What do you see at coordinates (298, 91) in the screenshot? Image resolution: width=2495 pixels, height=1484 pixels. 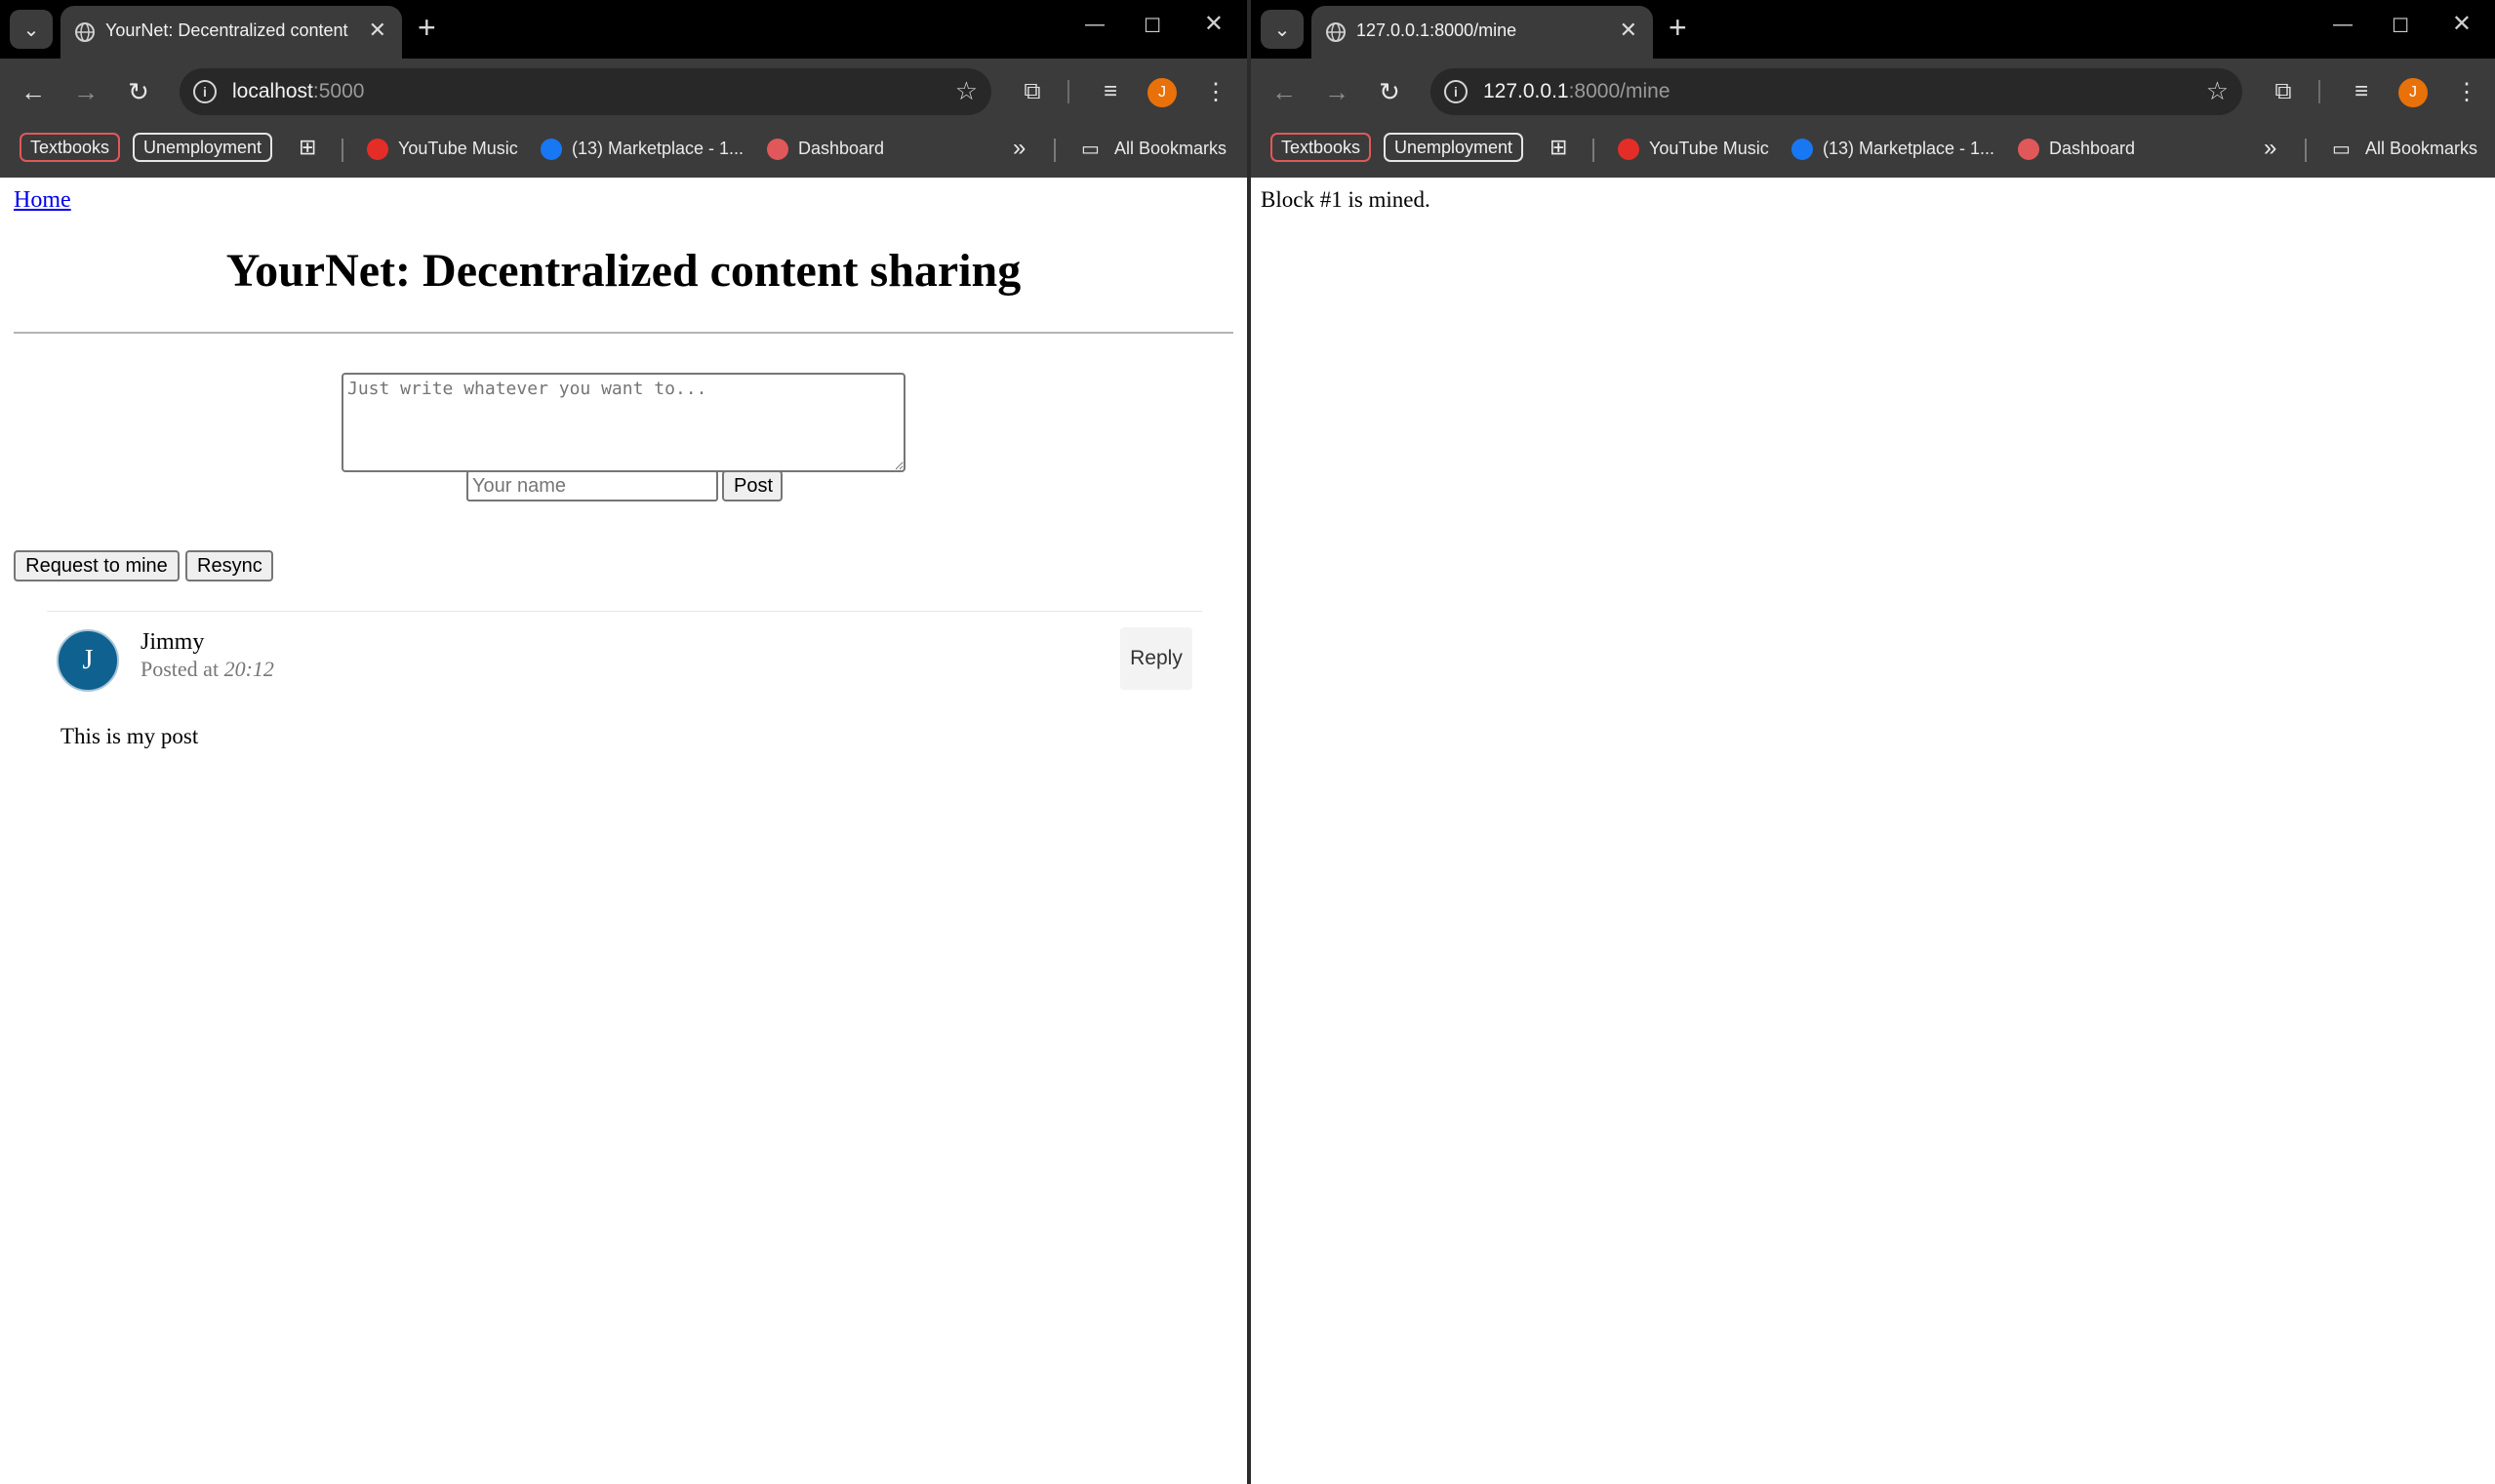 I see `address-url: localhost:5000` at bounding box center [298, 91].